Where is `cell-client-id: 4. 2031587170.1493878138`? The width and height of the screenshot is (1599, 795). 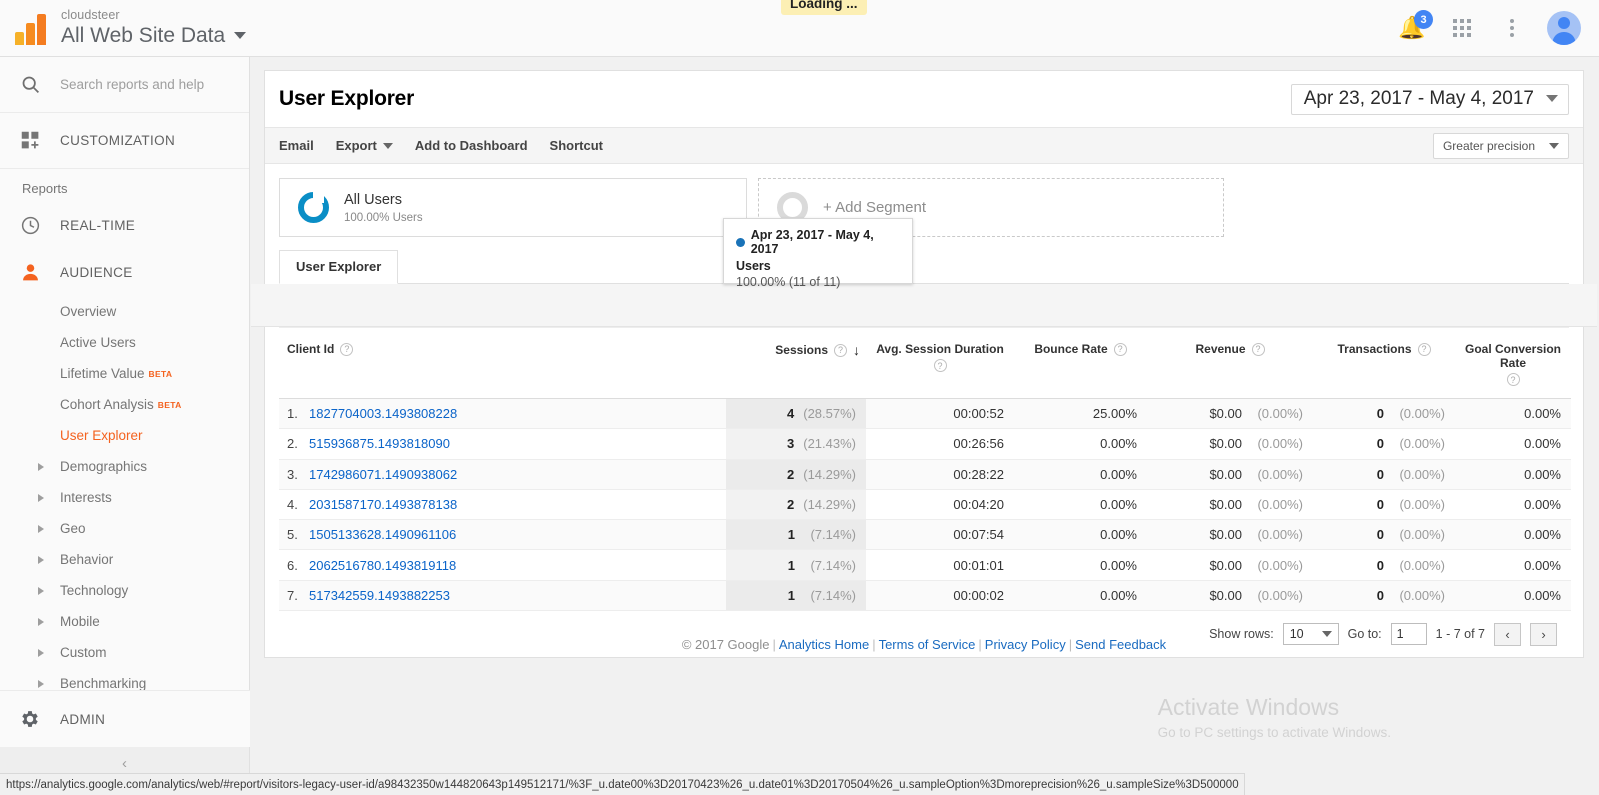
cell-client-id: 4. 2031587170.1493878138 is located at coordinates (502, 505).